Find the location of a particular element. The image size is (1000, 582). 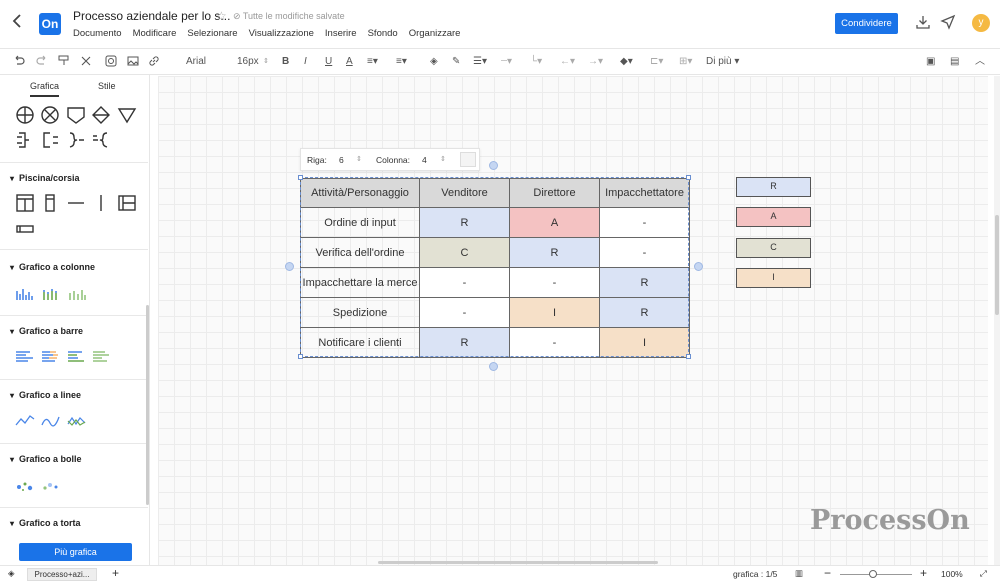

legend-r: R is located at coordinates (773, 187).